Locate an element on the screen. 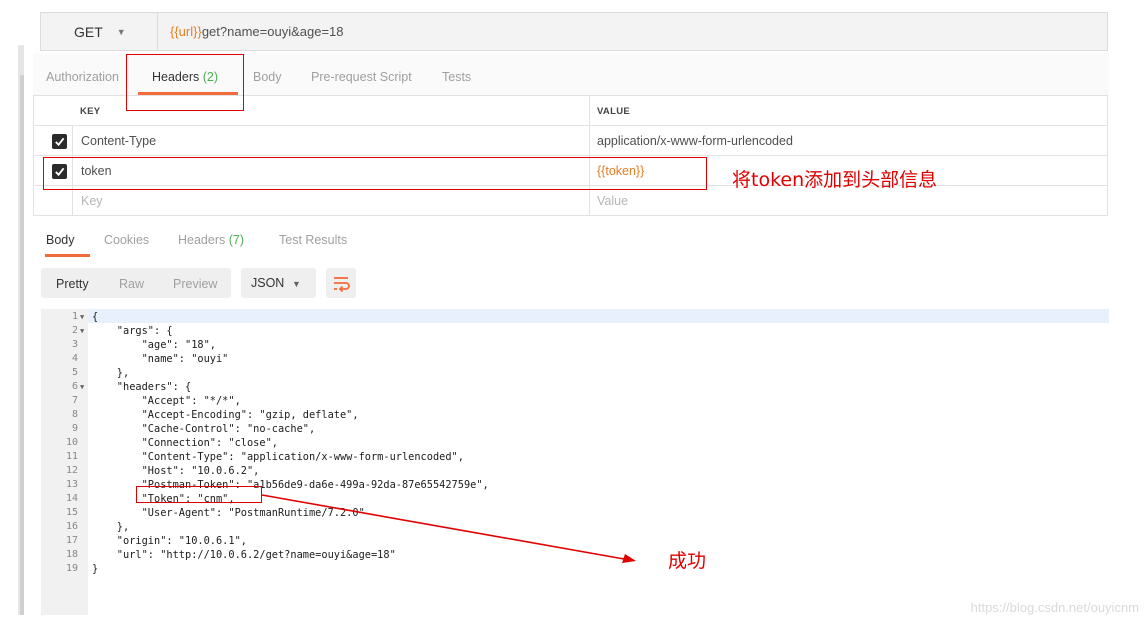  arrowhead-icon is located at coordinates (629, 558).